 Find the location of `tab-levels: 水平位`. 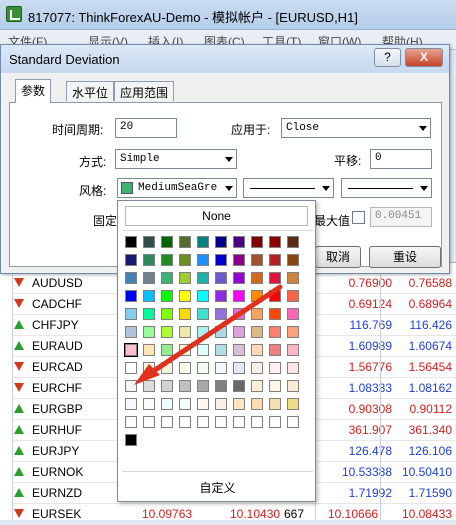

tab-levels: 水平位 is located at coordinates (90, 91).